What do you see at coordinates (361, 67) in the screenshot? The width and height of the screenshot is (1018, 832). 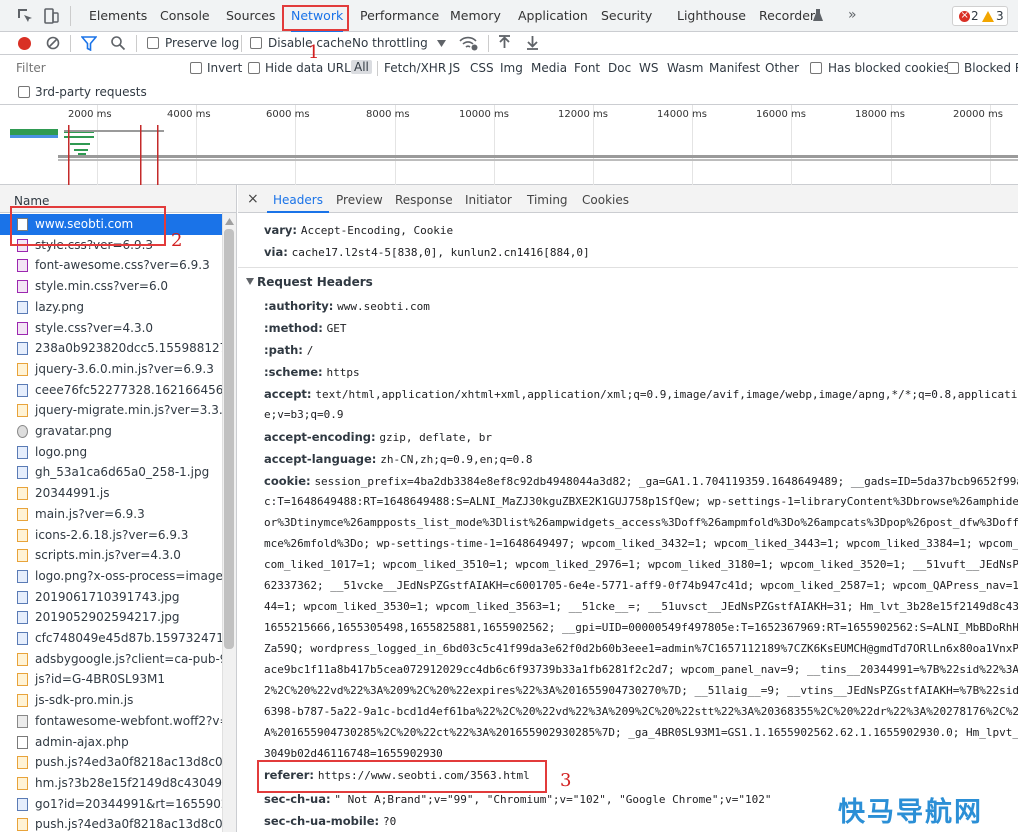 I see `type-filter-all: All` at bounding box center [361, 67].